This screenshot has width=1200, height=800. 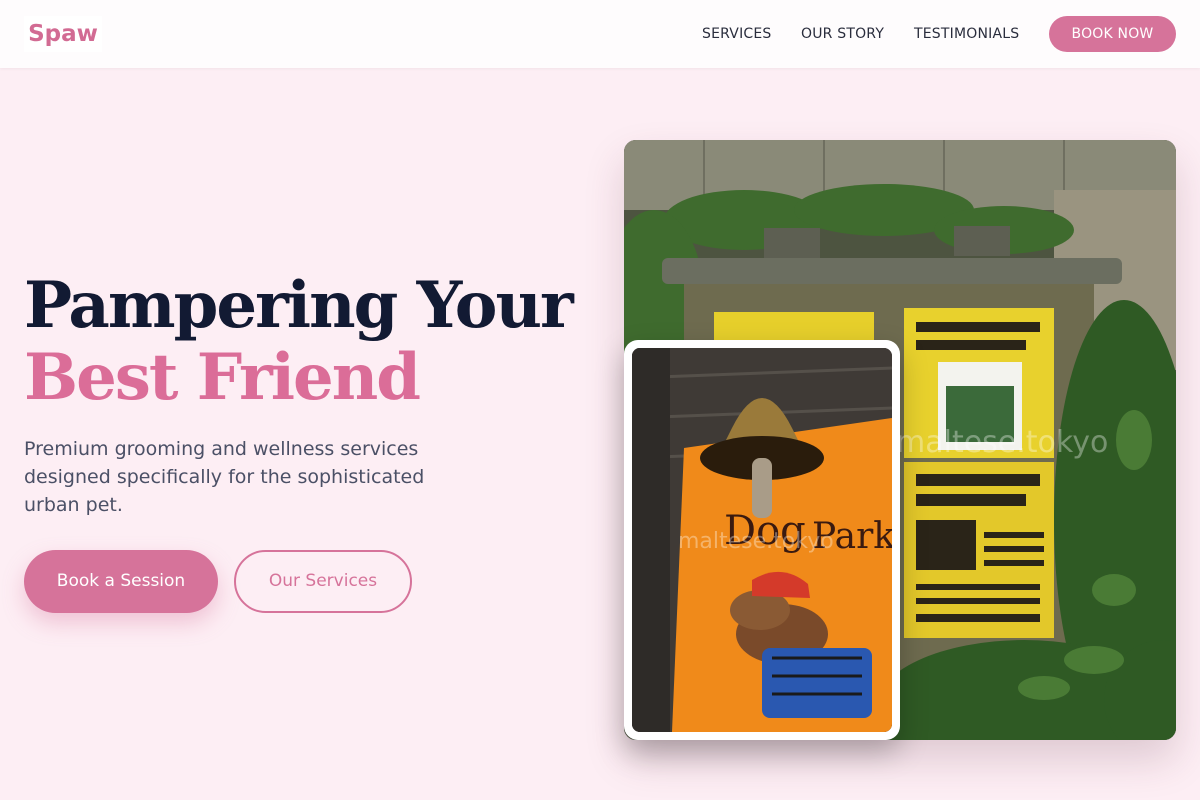 I want to click on main-photo-watermark: maltese.tokyo, so click(x=1002, y=442).